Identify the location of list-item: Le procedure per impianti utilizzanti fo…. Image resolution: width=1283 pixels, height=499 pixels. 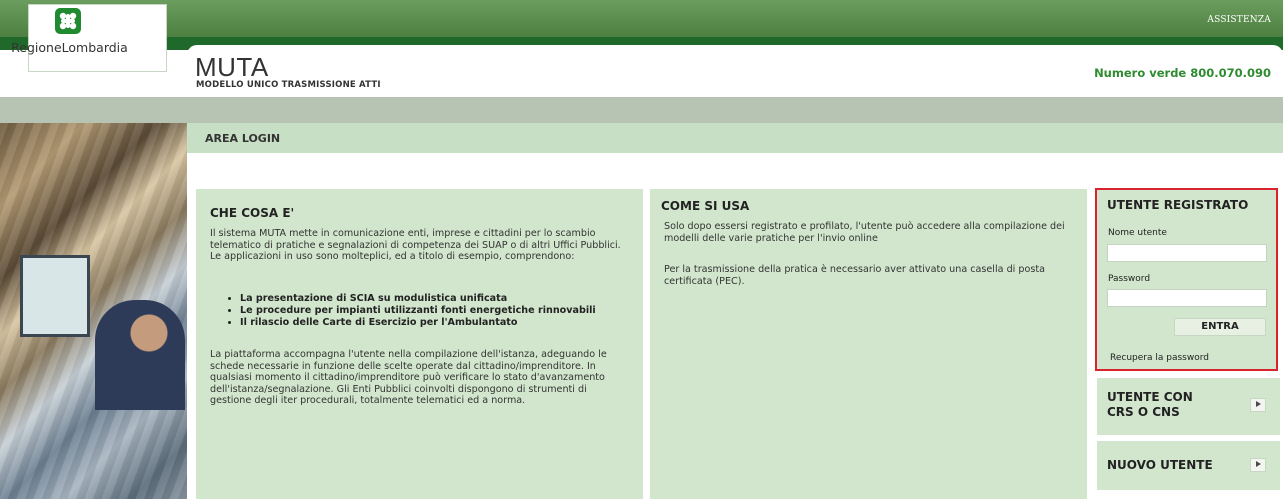
(445, 311).